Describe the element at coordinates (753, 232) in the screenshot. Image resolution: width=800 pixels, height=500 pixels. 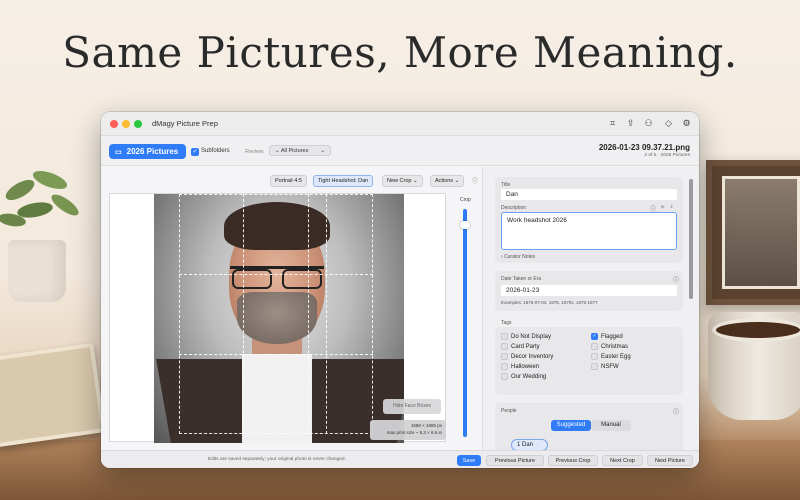
I see `picture-frame` at that location.